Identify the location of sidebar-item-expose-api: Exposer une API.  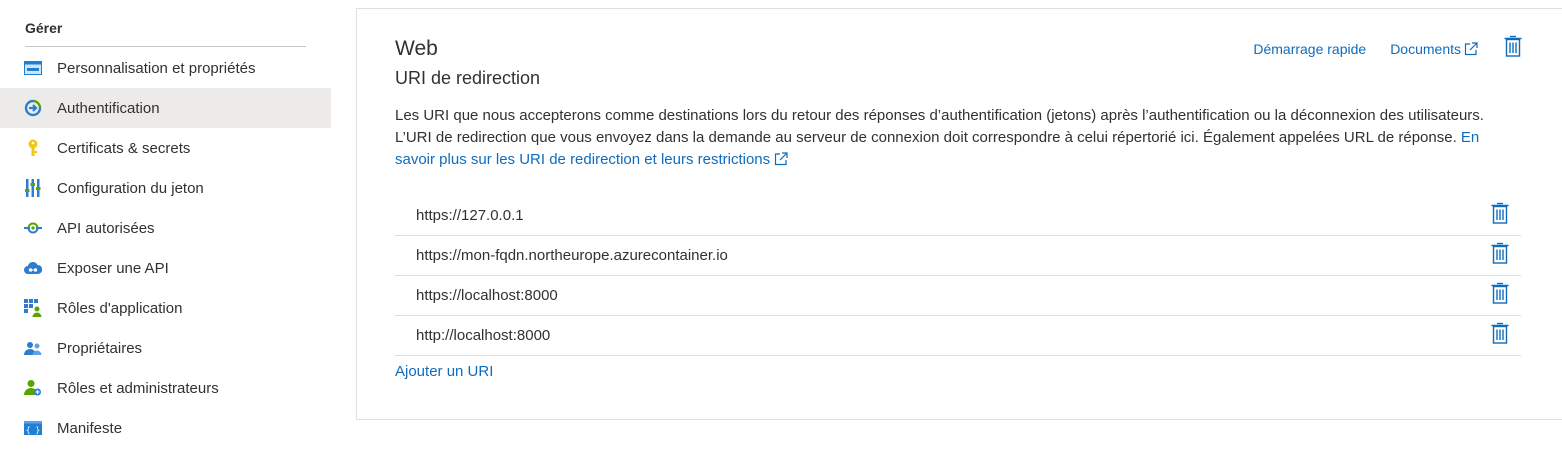
(165, 268).